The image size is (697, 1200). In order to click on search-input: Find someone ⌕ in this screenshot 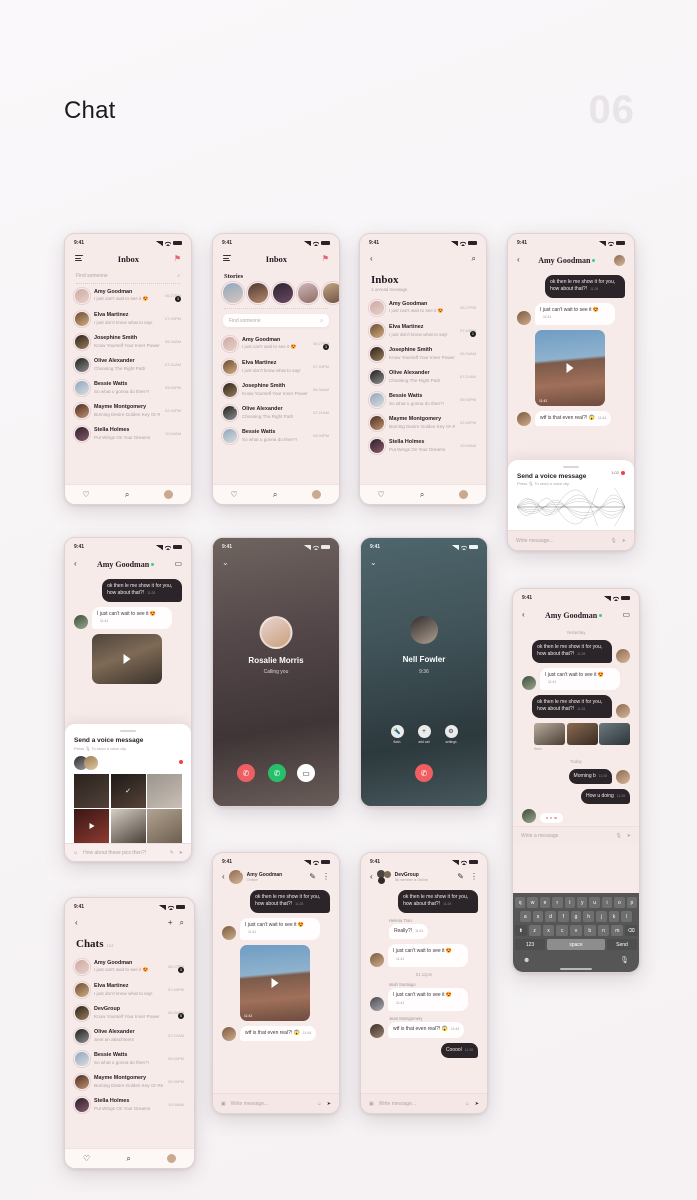, I will do `click(128, 278)`.